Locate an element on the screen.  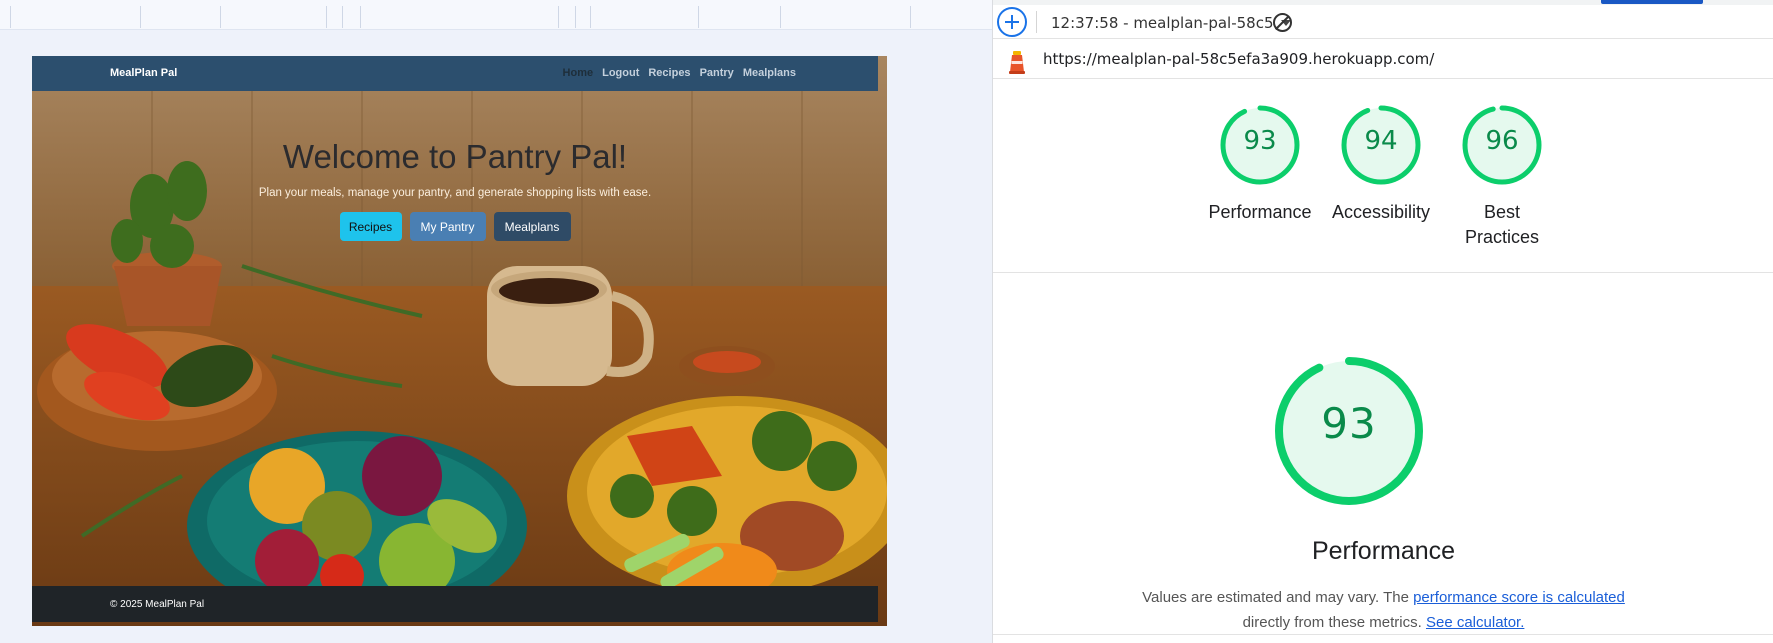
section-divider is located at coordinates (1383, 272).